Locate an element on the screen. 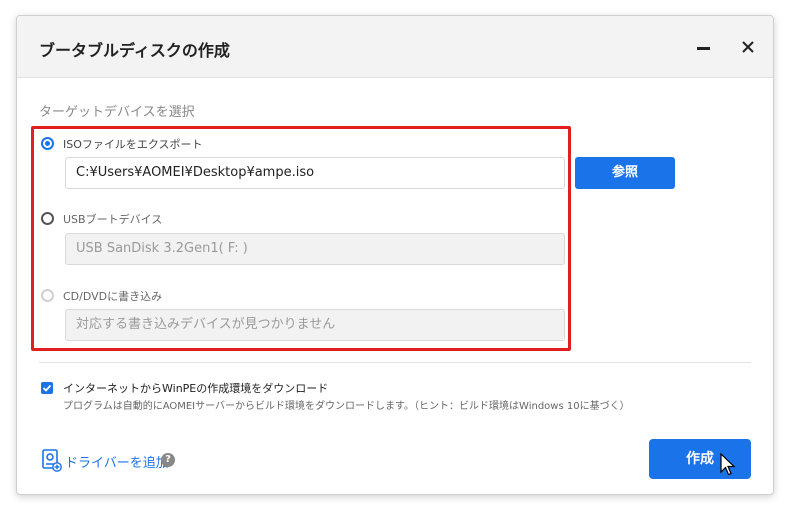 The height and width of the screenshot is (510, 790). check-icon is located at coordinates (47, 388).